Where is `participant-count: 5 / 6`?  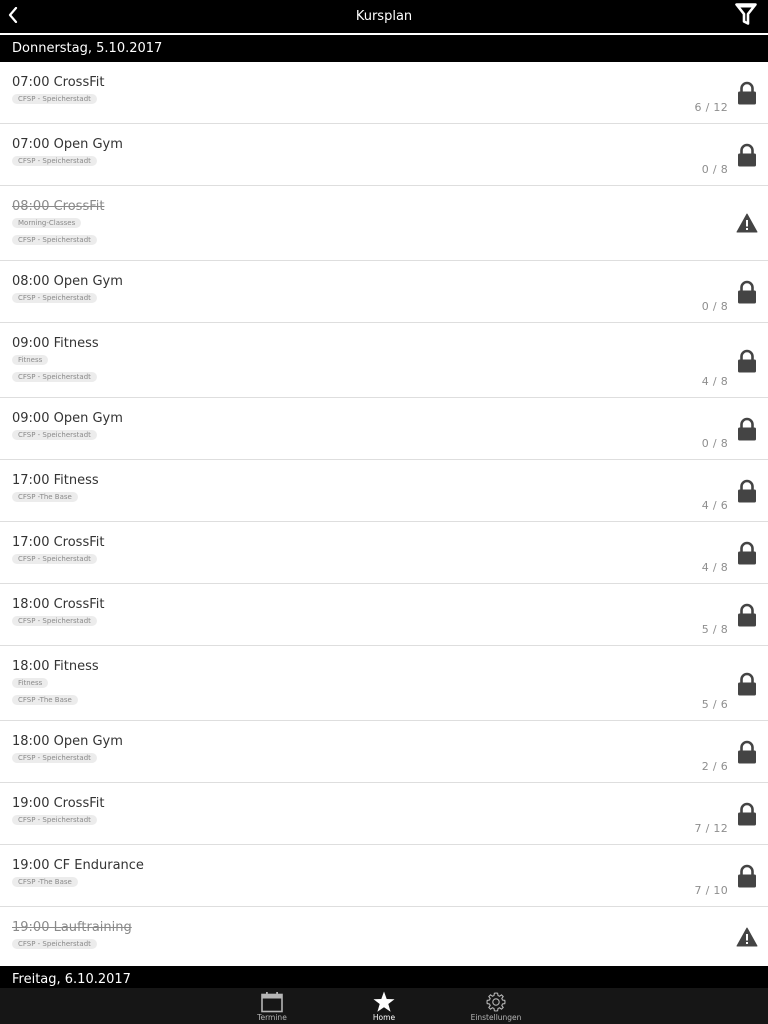 participant-count: 5 / 6 is located at coordinates (714, 704).